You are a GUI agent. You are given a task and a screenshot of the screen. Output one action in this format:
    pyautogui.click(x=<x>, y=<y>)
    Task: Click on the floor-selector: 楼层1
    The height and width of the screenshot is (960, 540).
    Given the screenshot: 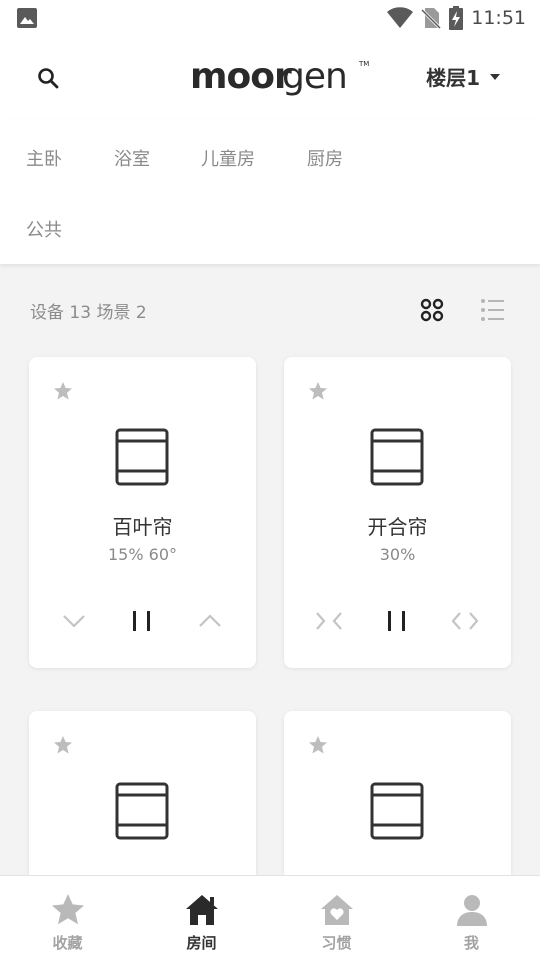 What is the action you would take?
    pyautogui.click(x=463, y=76)
    